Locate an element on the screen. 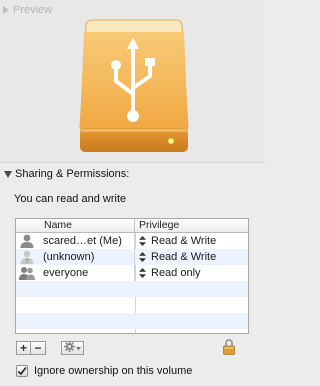 This screenshot has width=320, height=386. sharing-title: Sharing & Permissions: is located at coordinates (72, 174).